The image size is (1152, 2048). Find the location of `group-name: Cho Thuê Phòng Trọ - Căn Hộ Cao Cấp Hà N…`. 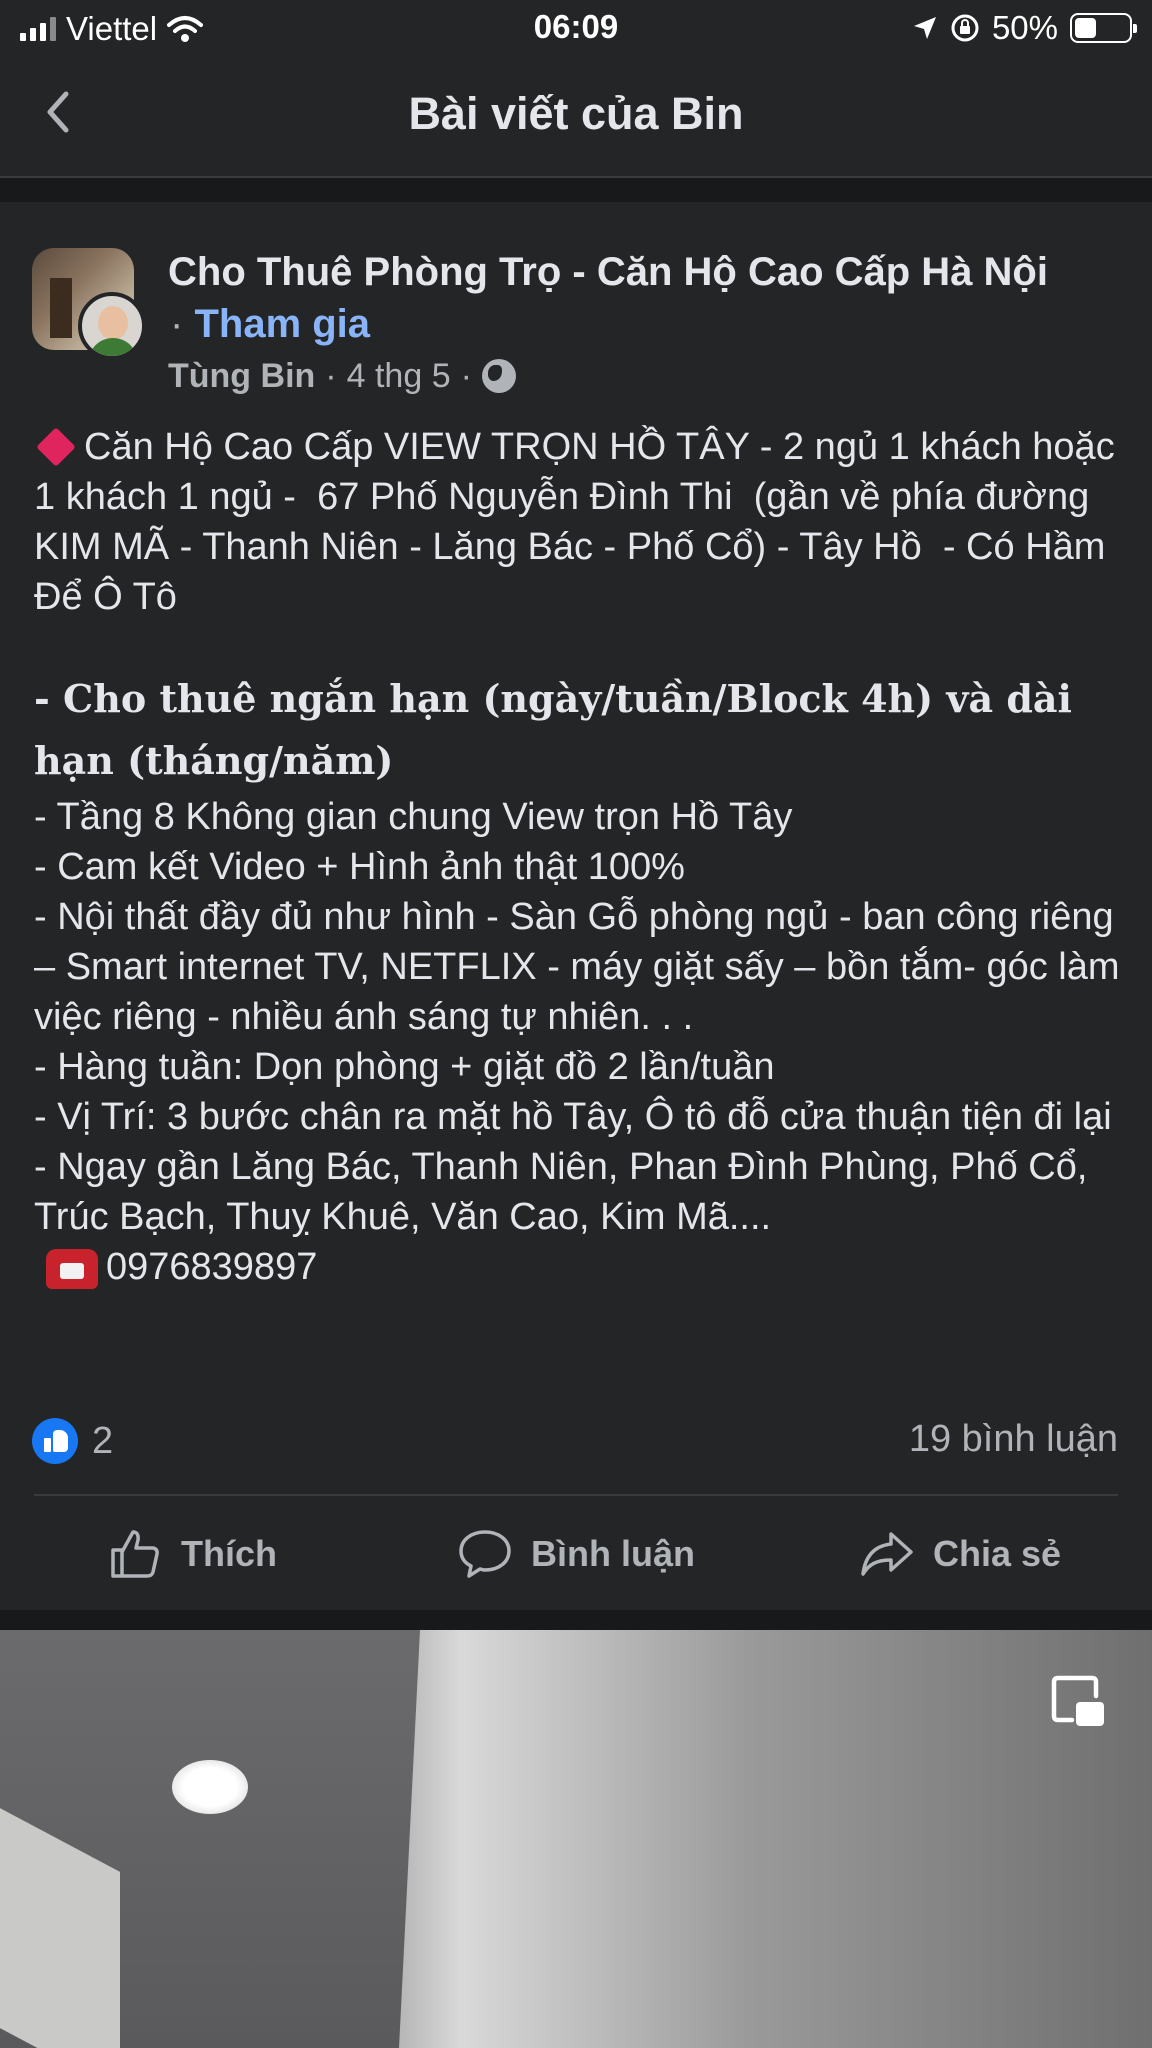

group-name: Cho Thuê Phòng Trọ - Căn Hộ Cao Cấp Hà N… is located at coordinates (638, 272).